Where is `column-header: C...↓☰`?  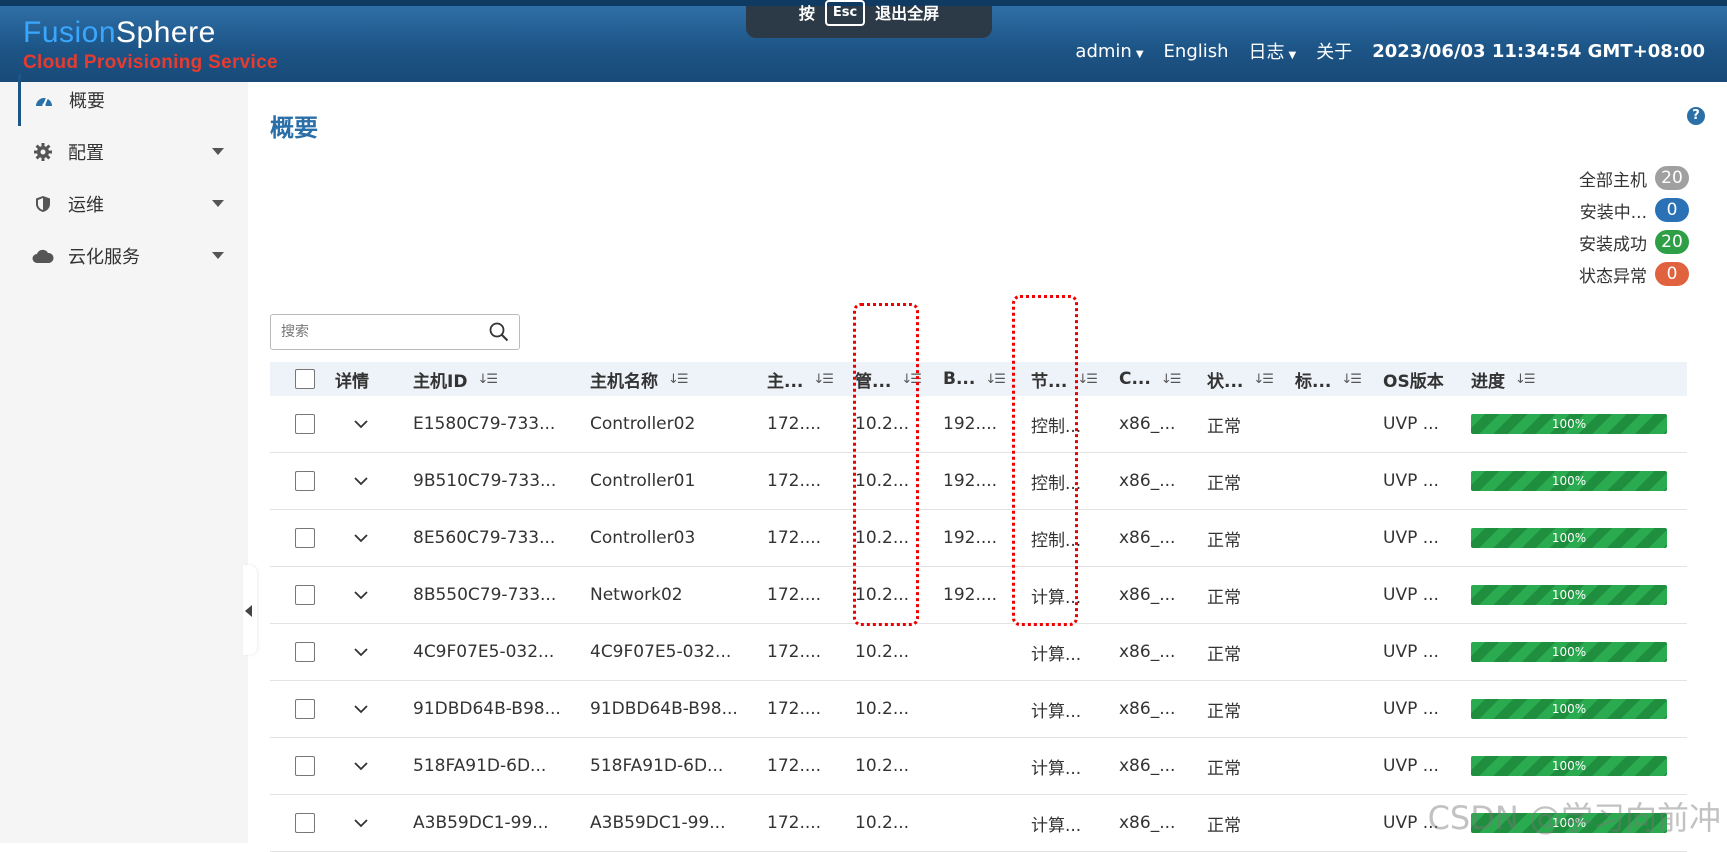
column-header: C...↓☰ is located at coordinates (1153, 379).